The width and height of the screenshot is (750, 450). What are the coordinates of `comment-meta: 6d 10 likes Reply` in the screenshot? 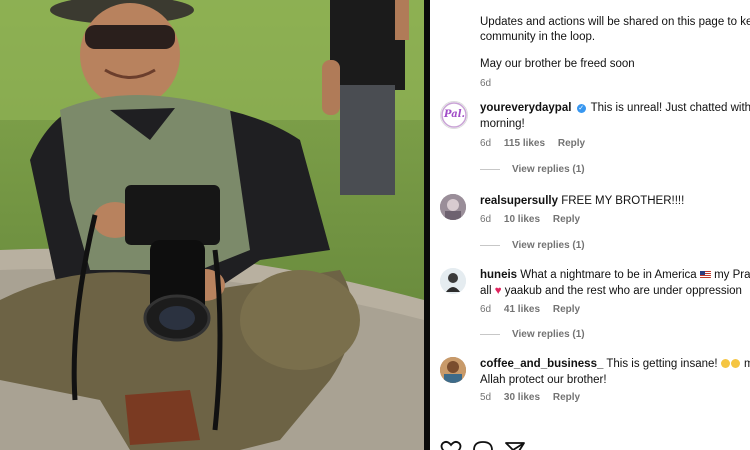 It's located at (535, 219).